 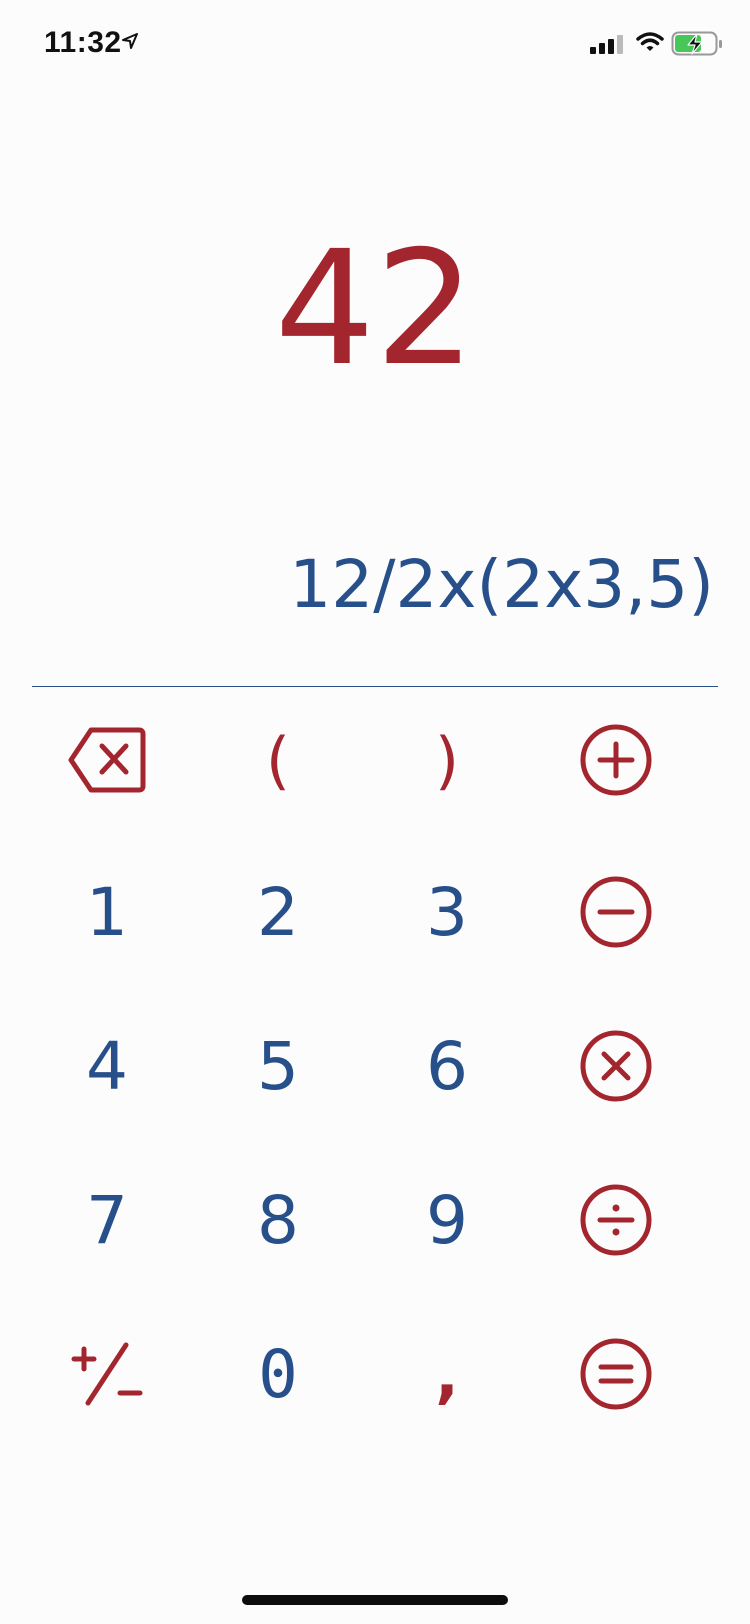 I want to click on digit-3-button: 3, so click(x=447, y=912).